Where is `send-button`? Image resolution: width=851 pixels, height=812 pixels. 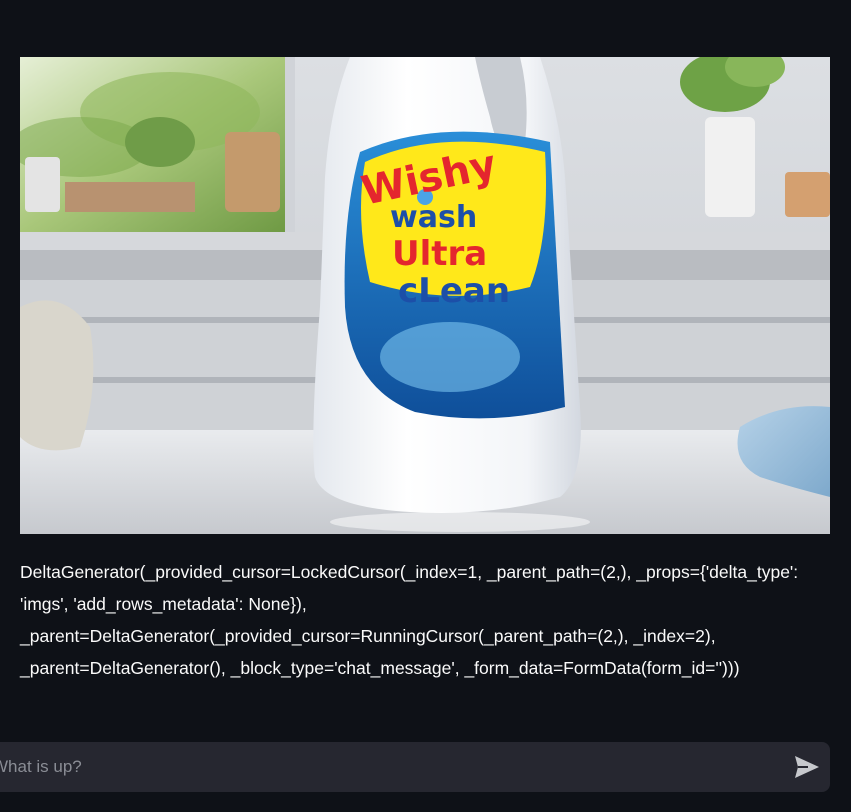 send-button is located at coordinates (807, 767).